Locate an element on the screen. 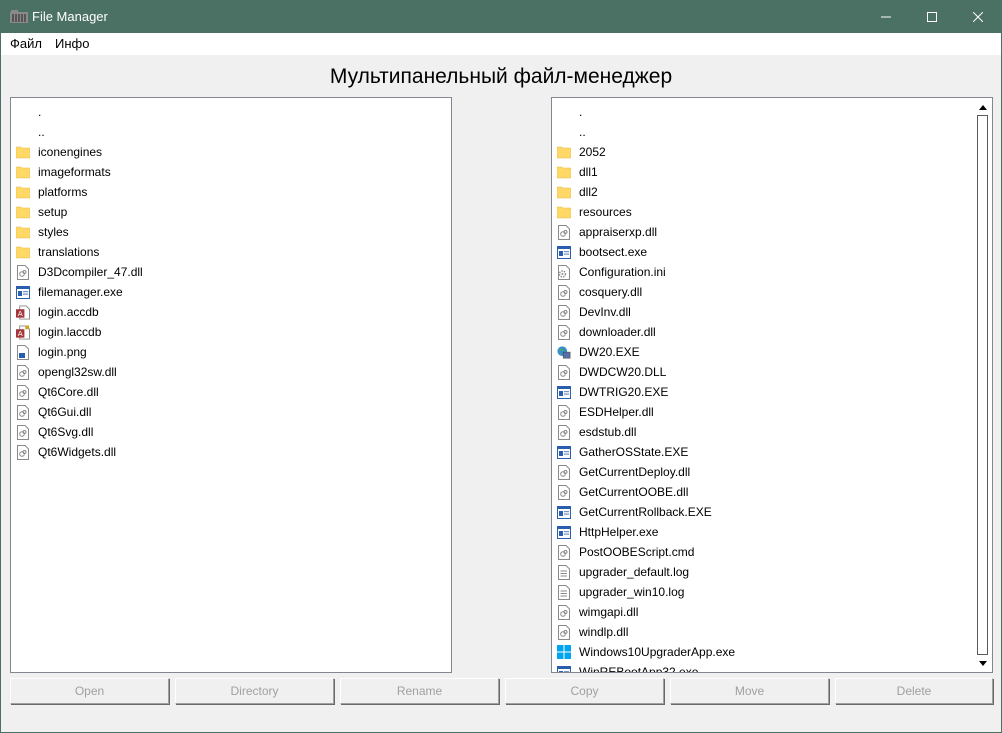  menu-info: Инфо is located at coordinates (72, 43).